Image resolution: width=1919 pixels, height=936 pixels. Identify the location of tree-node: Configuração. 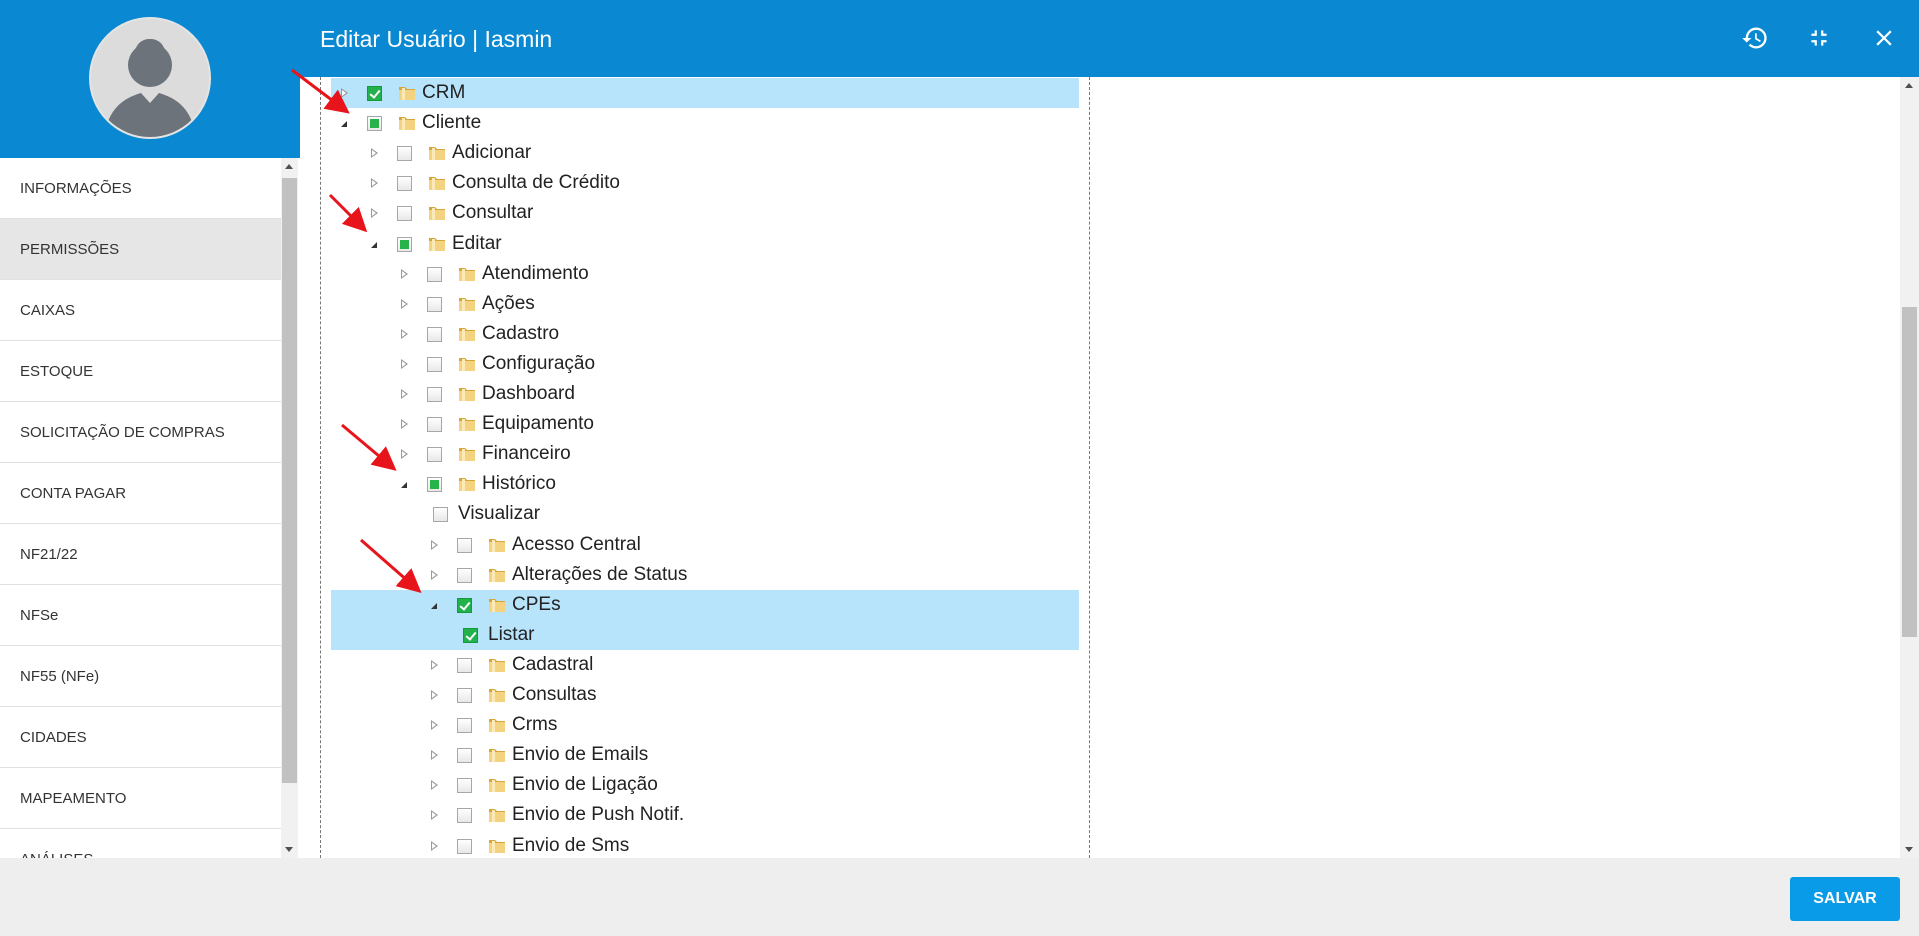
(705, 364).